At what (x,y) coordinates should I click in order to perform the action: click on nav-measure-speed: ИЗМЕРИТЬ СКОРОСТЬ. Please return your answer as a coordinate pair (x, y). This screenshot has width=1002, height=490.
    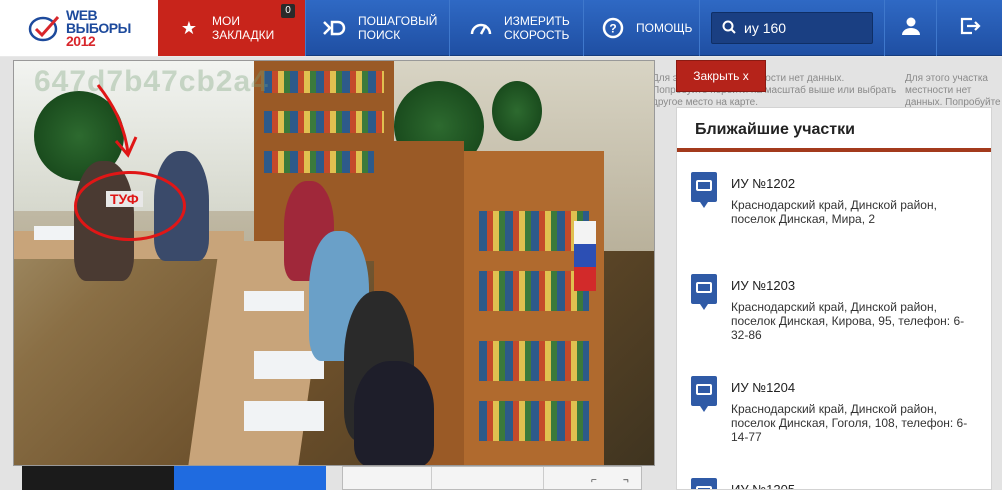
    Looking at the image, I should click on (517, 28).